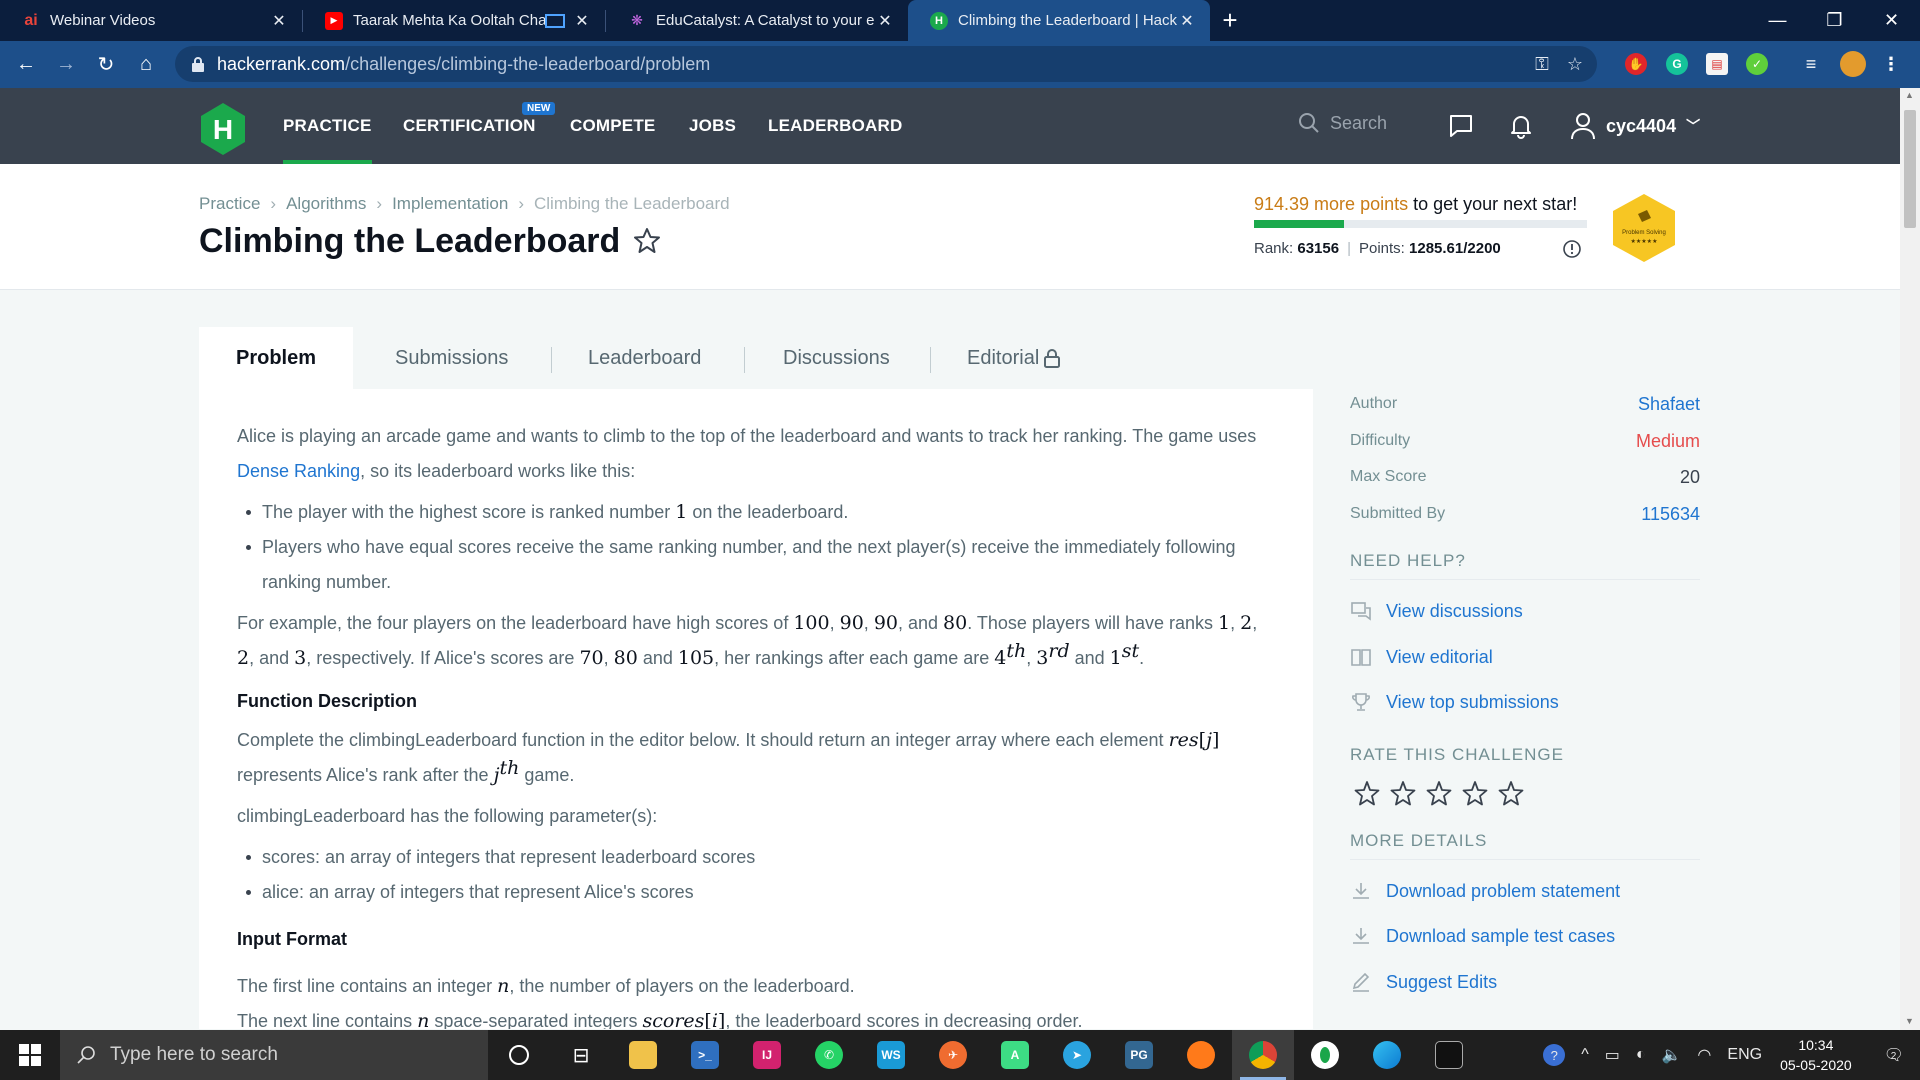  Describe the element at coordinates (1015, 1055) in the screenshot. I see `taskbar-android-studio: A` at that location.